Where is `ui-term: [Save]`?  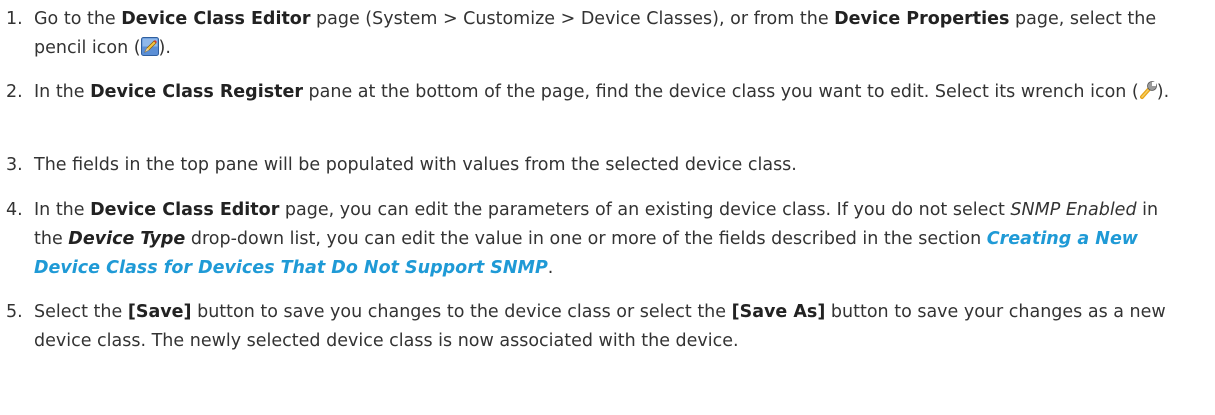
ui-term: [Save] is located at coordinates (159, 312).